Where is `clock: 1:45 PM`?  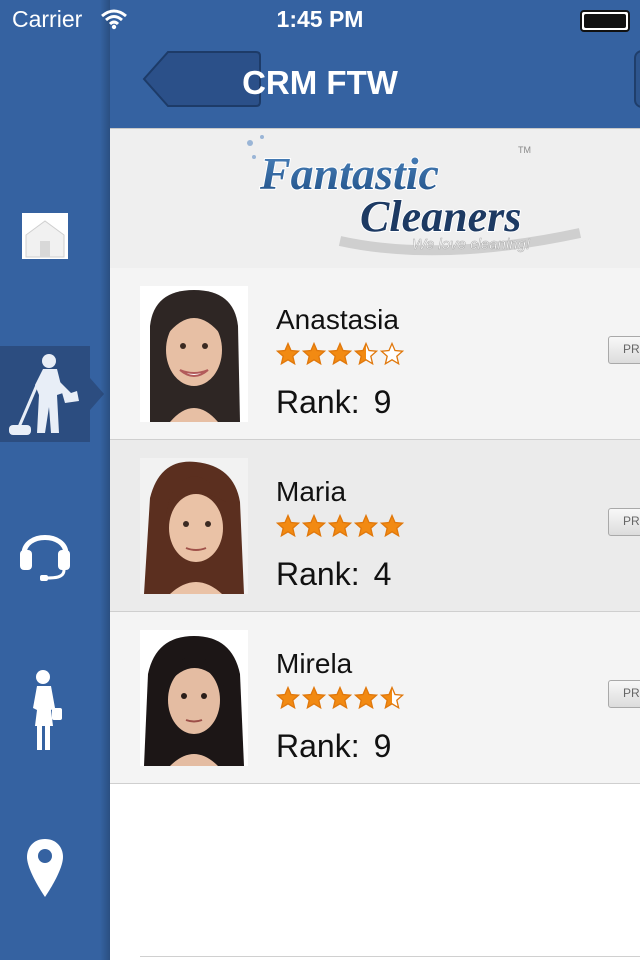 clock: 1:45 PM is located at coordinates (320, 19).